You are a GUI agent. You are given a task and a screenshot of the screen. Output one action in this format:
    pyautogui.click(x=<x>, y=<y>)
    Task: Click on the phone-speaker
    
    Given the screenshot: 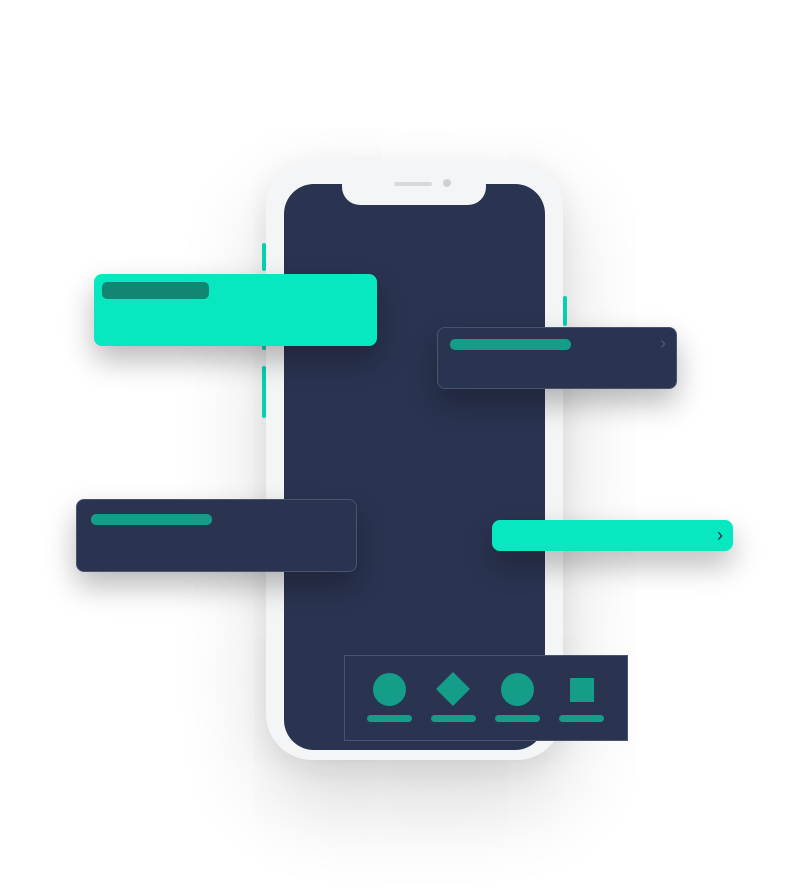 What is the action you would take?
    pyautogui.click(x=413, y=184)
    